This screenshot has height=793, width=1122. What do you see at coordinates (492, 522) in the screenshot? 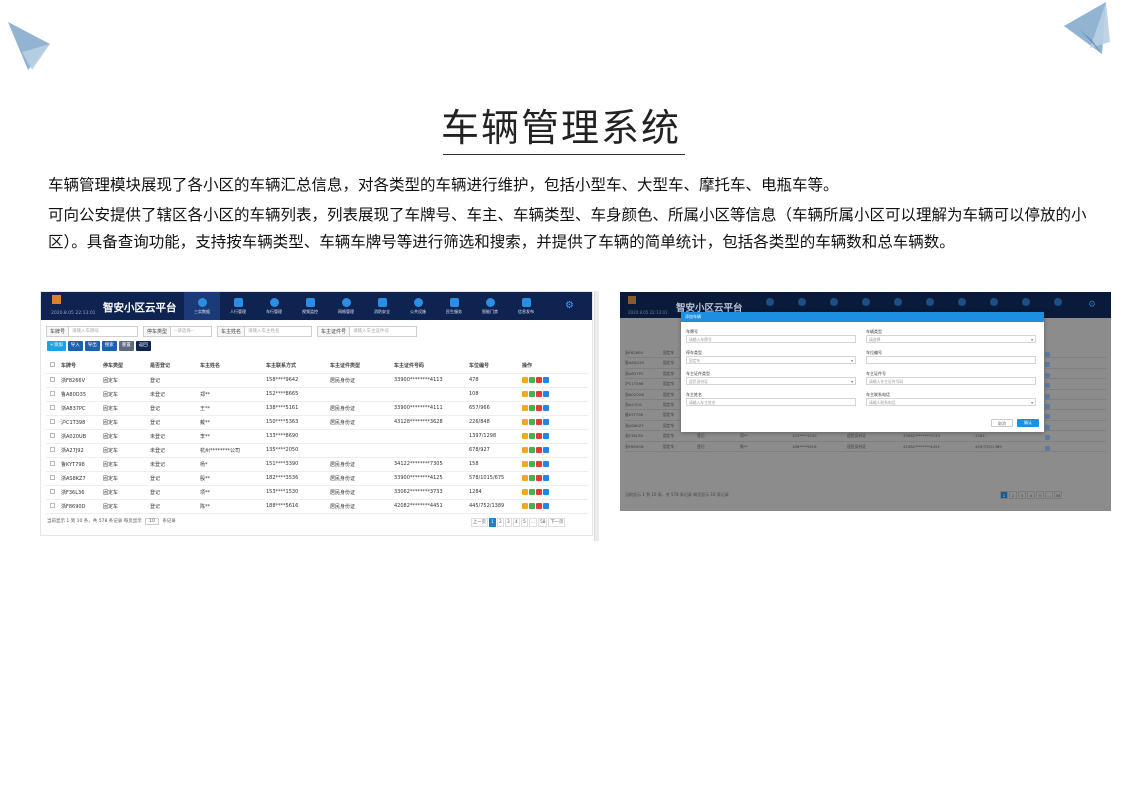
I see `page-link: 1` at bounding box center [492, 522].